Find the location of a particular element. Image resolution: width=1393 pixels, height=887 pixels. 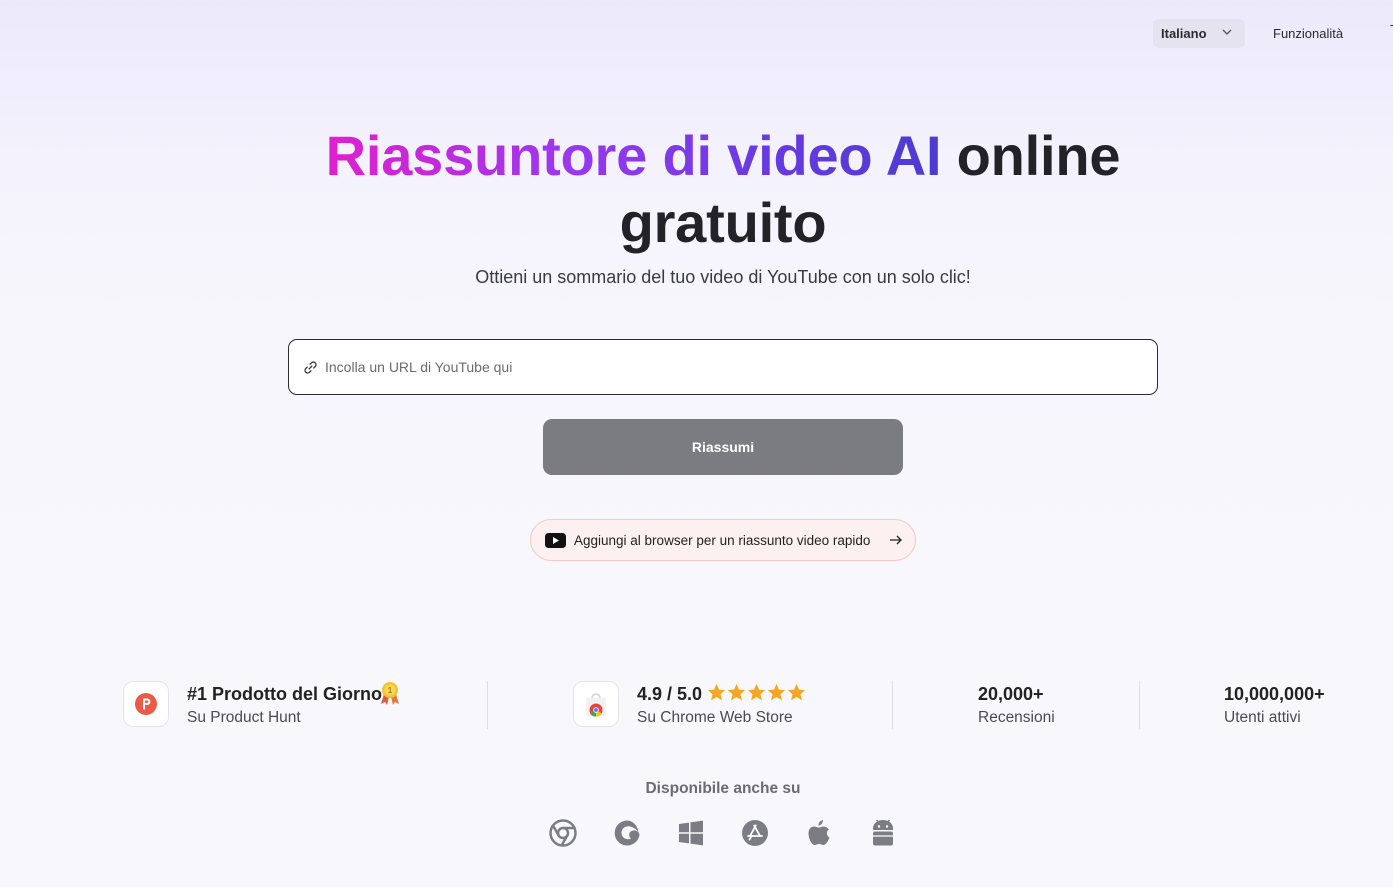

chrome-icon is located at coordinates (563, 833).